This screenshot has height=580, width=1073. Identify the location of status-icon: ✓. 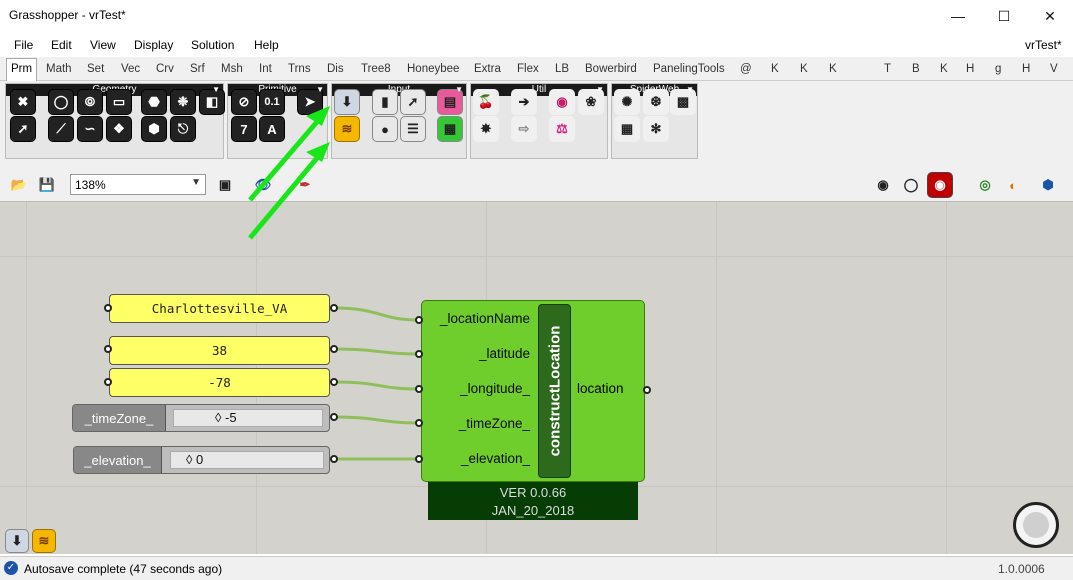
(11, 568).